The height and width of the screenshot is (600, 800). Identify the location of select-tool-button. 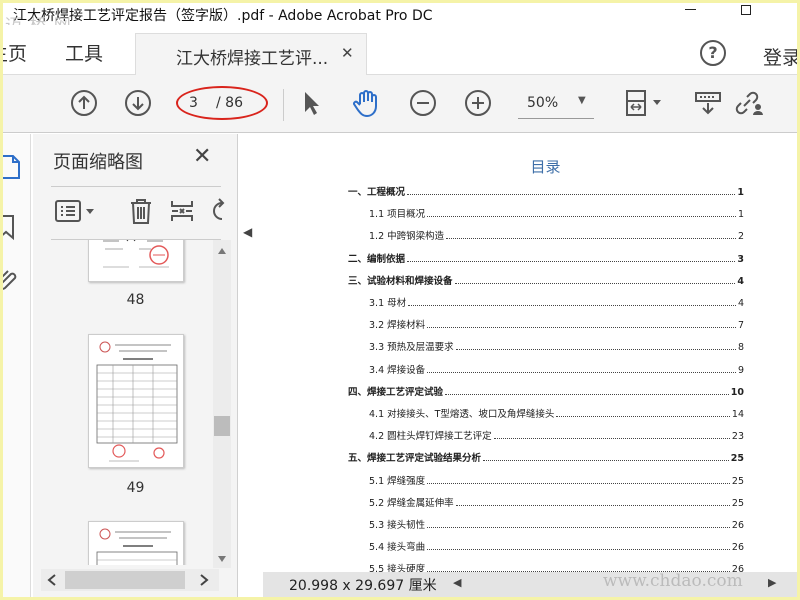
(311, 103).